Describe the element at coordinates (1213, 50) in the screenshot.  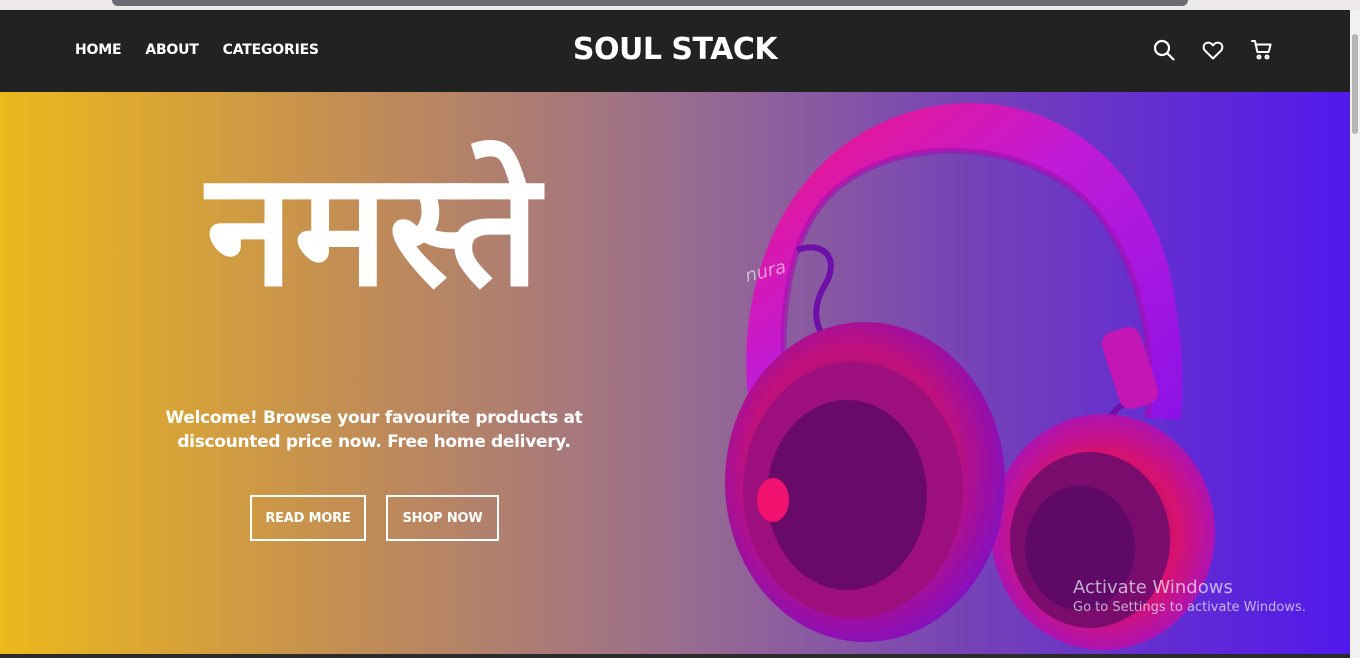
I see `heart-icon` at that location.